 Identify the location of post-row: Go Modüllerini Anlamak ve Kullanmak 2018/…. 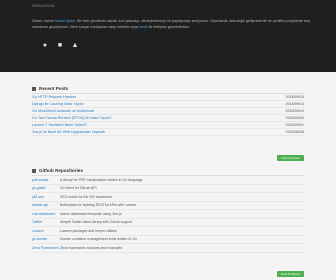
(168, 111).